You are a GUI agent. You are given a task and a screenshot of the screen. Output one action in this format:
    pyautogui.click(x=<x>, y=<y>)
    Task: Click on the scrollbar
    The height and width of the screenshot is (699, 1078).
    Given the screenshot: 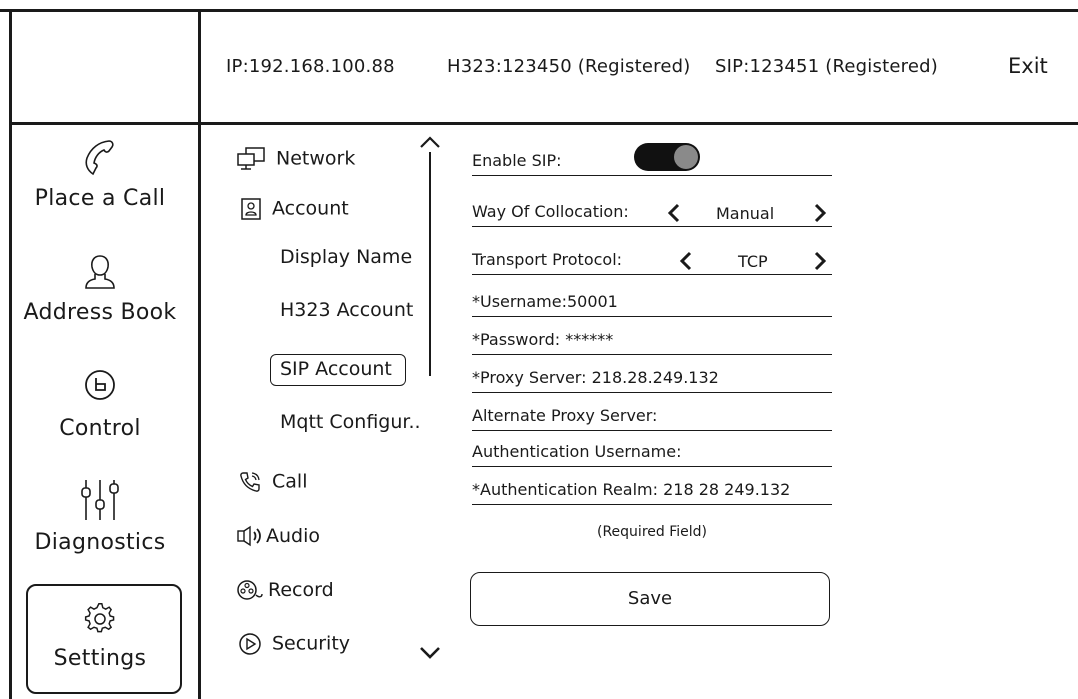 What is the action you would take?
    pyautogui.click(x=430, y=264)
    